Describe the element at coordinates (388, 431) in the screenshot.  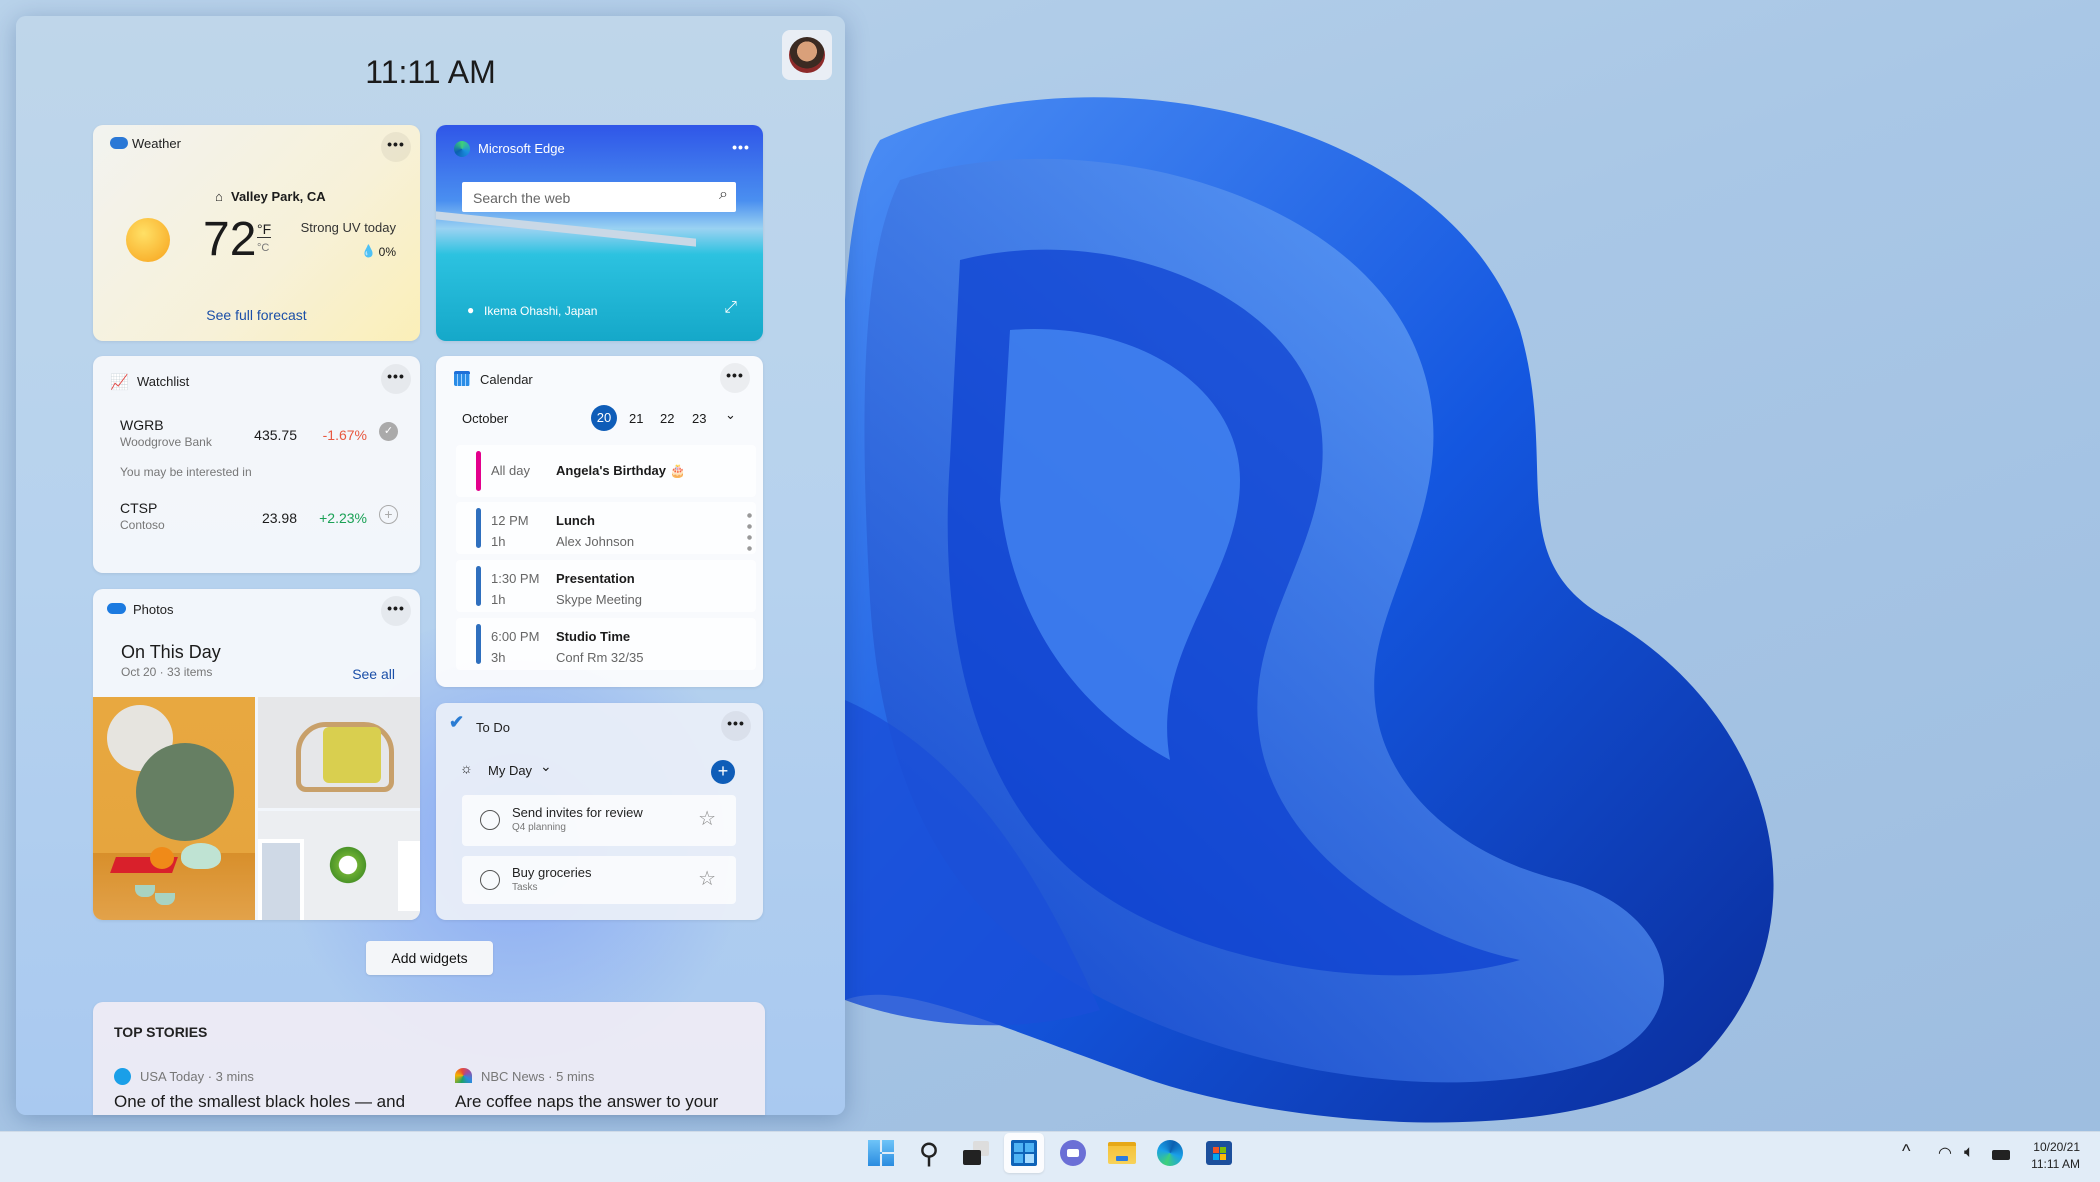
I see `checkmark-icon: ✓` at that location.